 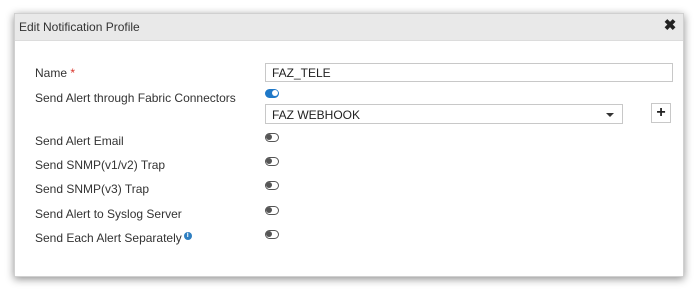 What do you see at coordinates (187, 236) in the screenshot?
I see `info-icon: i` at bounding box center [187, 236].